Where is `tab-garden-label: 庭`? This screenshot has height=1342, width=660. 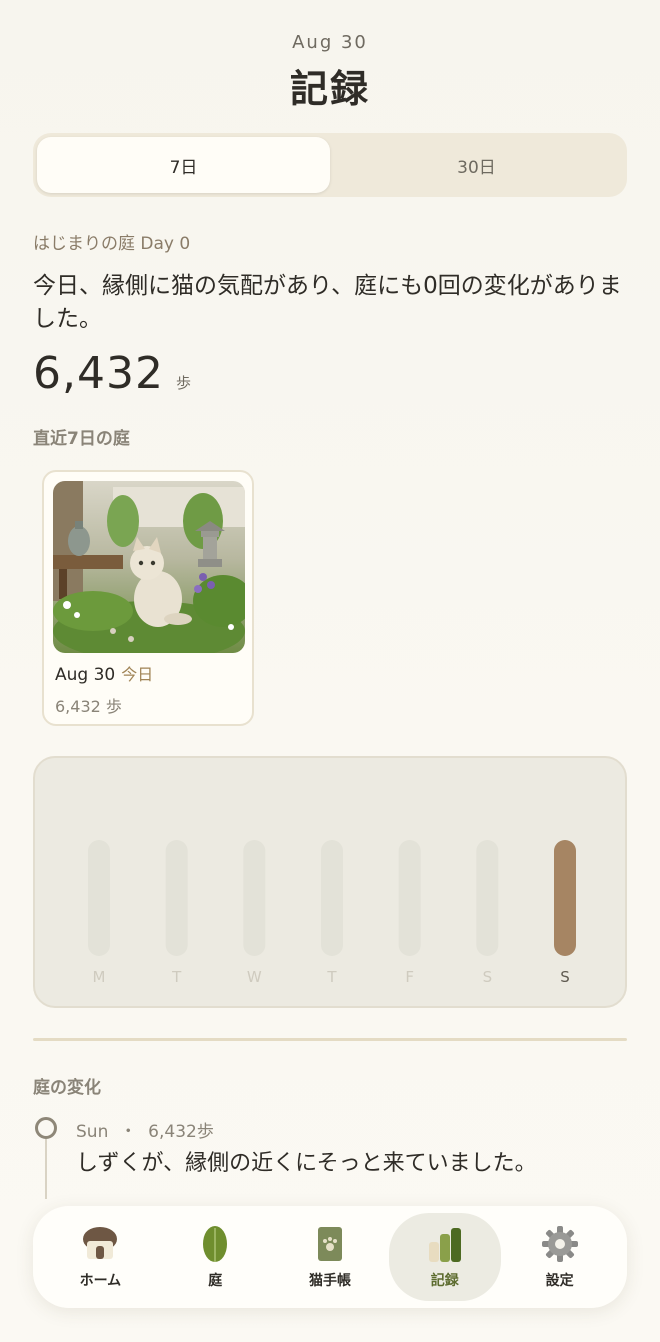
tab-garden-label: 庭 is located at coordinates (215, 1281).